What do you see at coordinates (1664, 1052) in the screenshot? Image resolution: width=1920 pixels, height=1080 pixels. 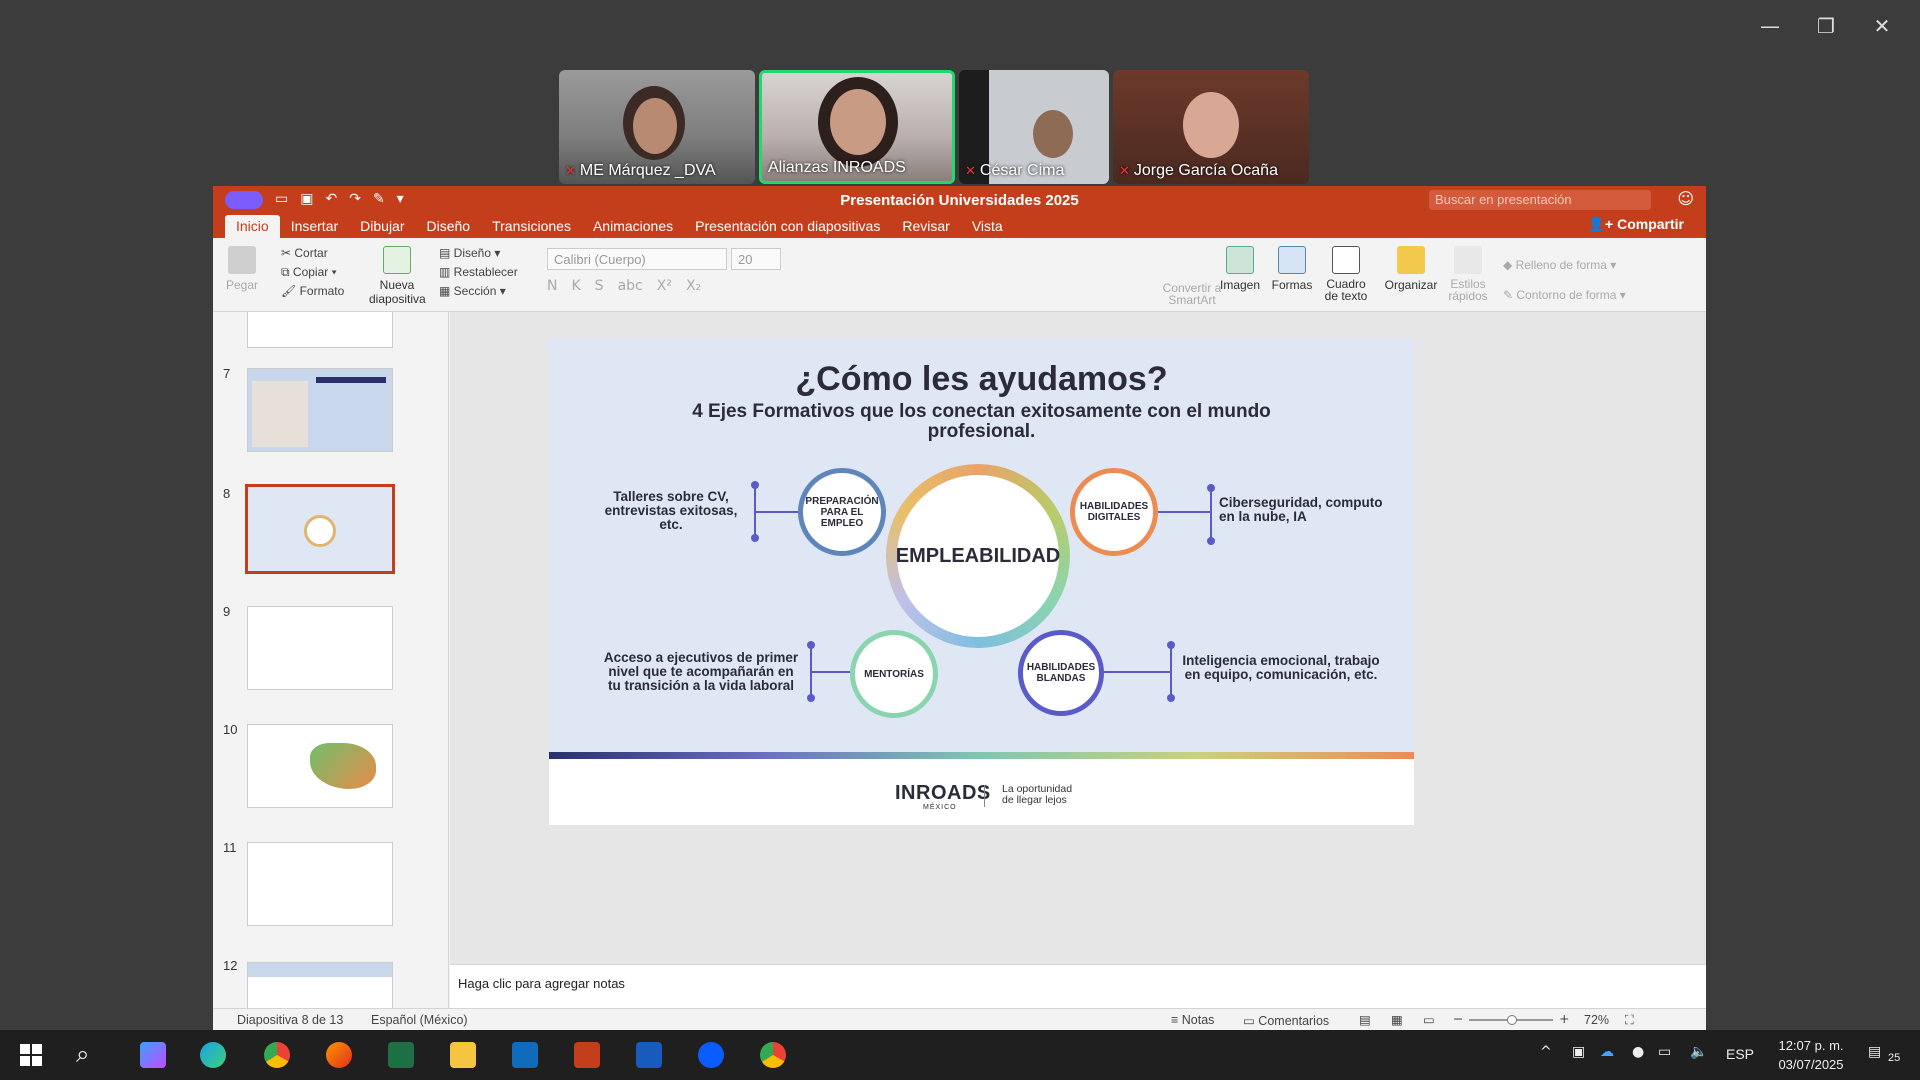 I see `network-icon: ▭` at bounding box center [1664, 1052].